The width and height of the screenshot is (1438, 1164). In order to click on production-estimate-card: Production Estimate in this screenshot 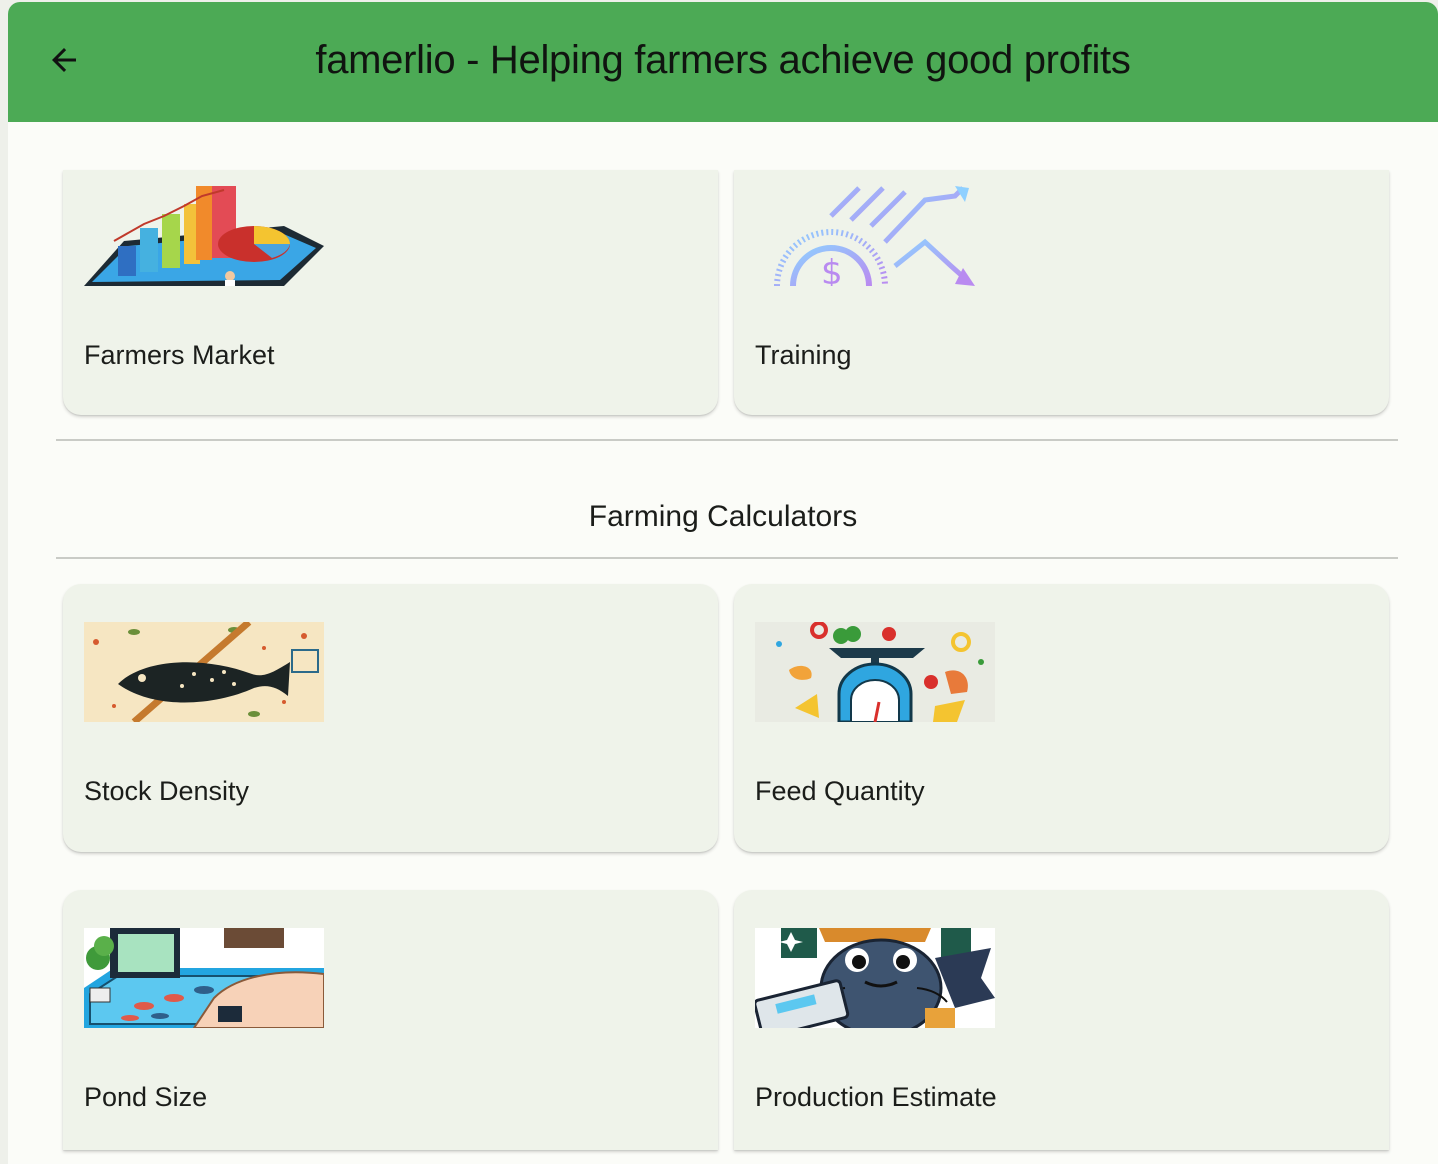, I will do `click(1061, 1020)`.